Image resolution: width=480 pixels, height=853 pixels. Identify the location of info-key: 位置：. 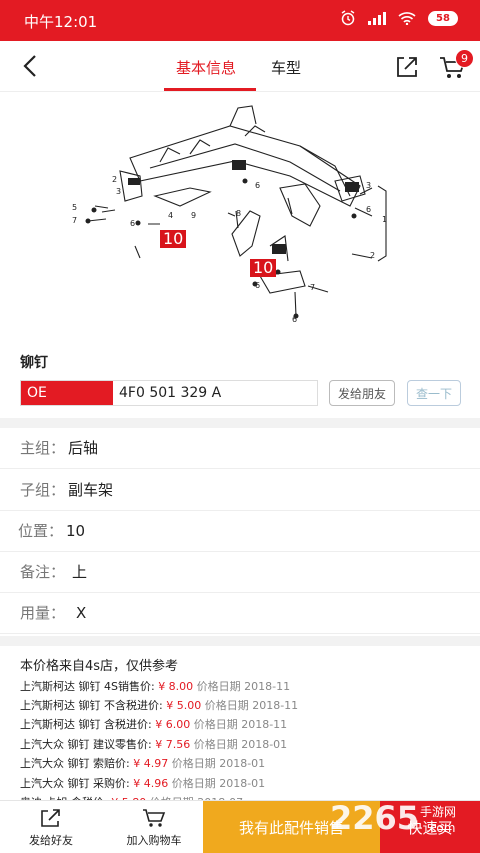
(41, 531).